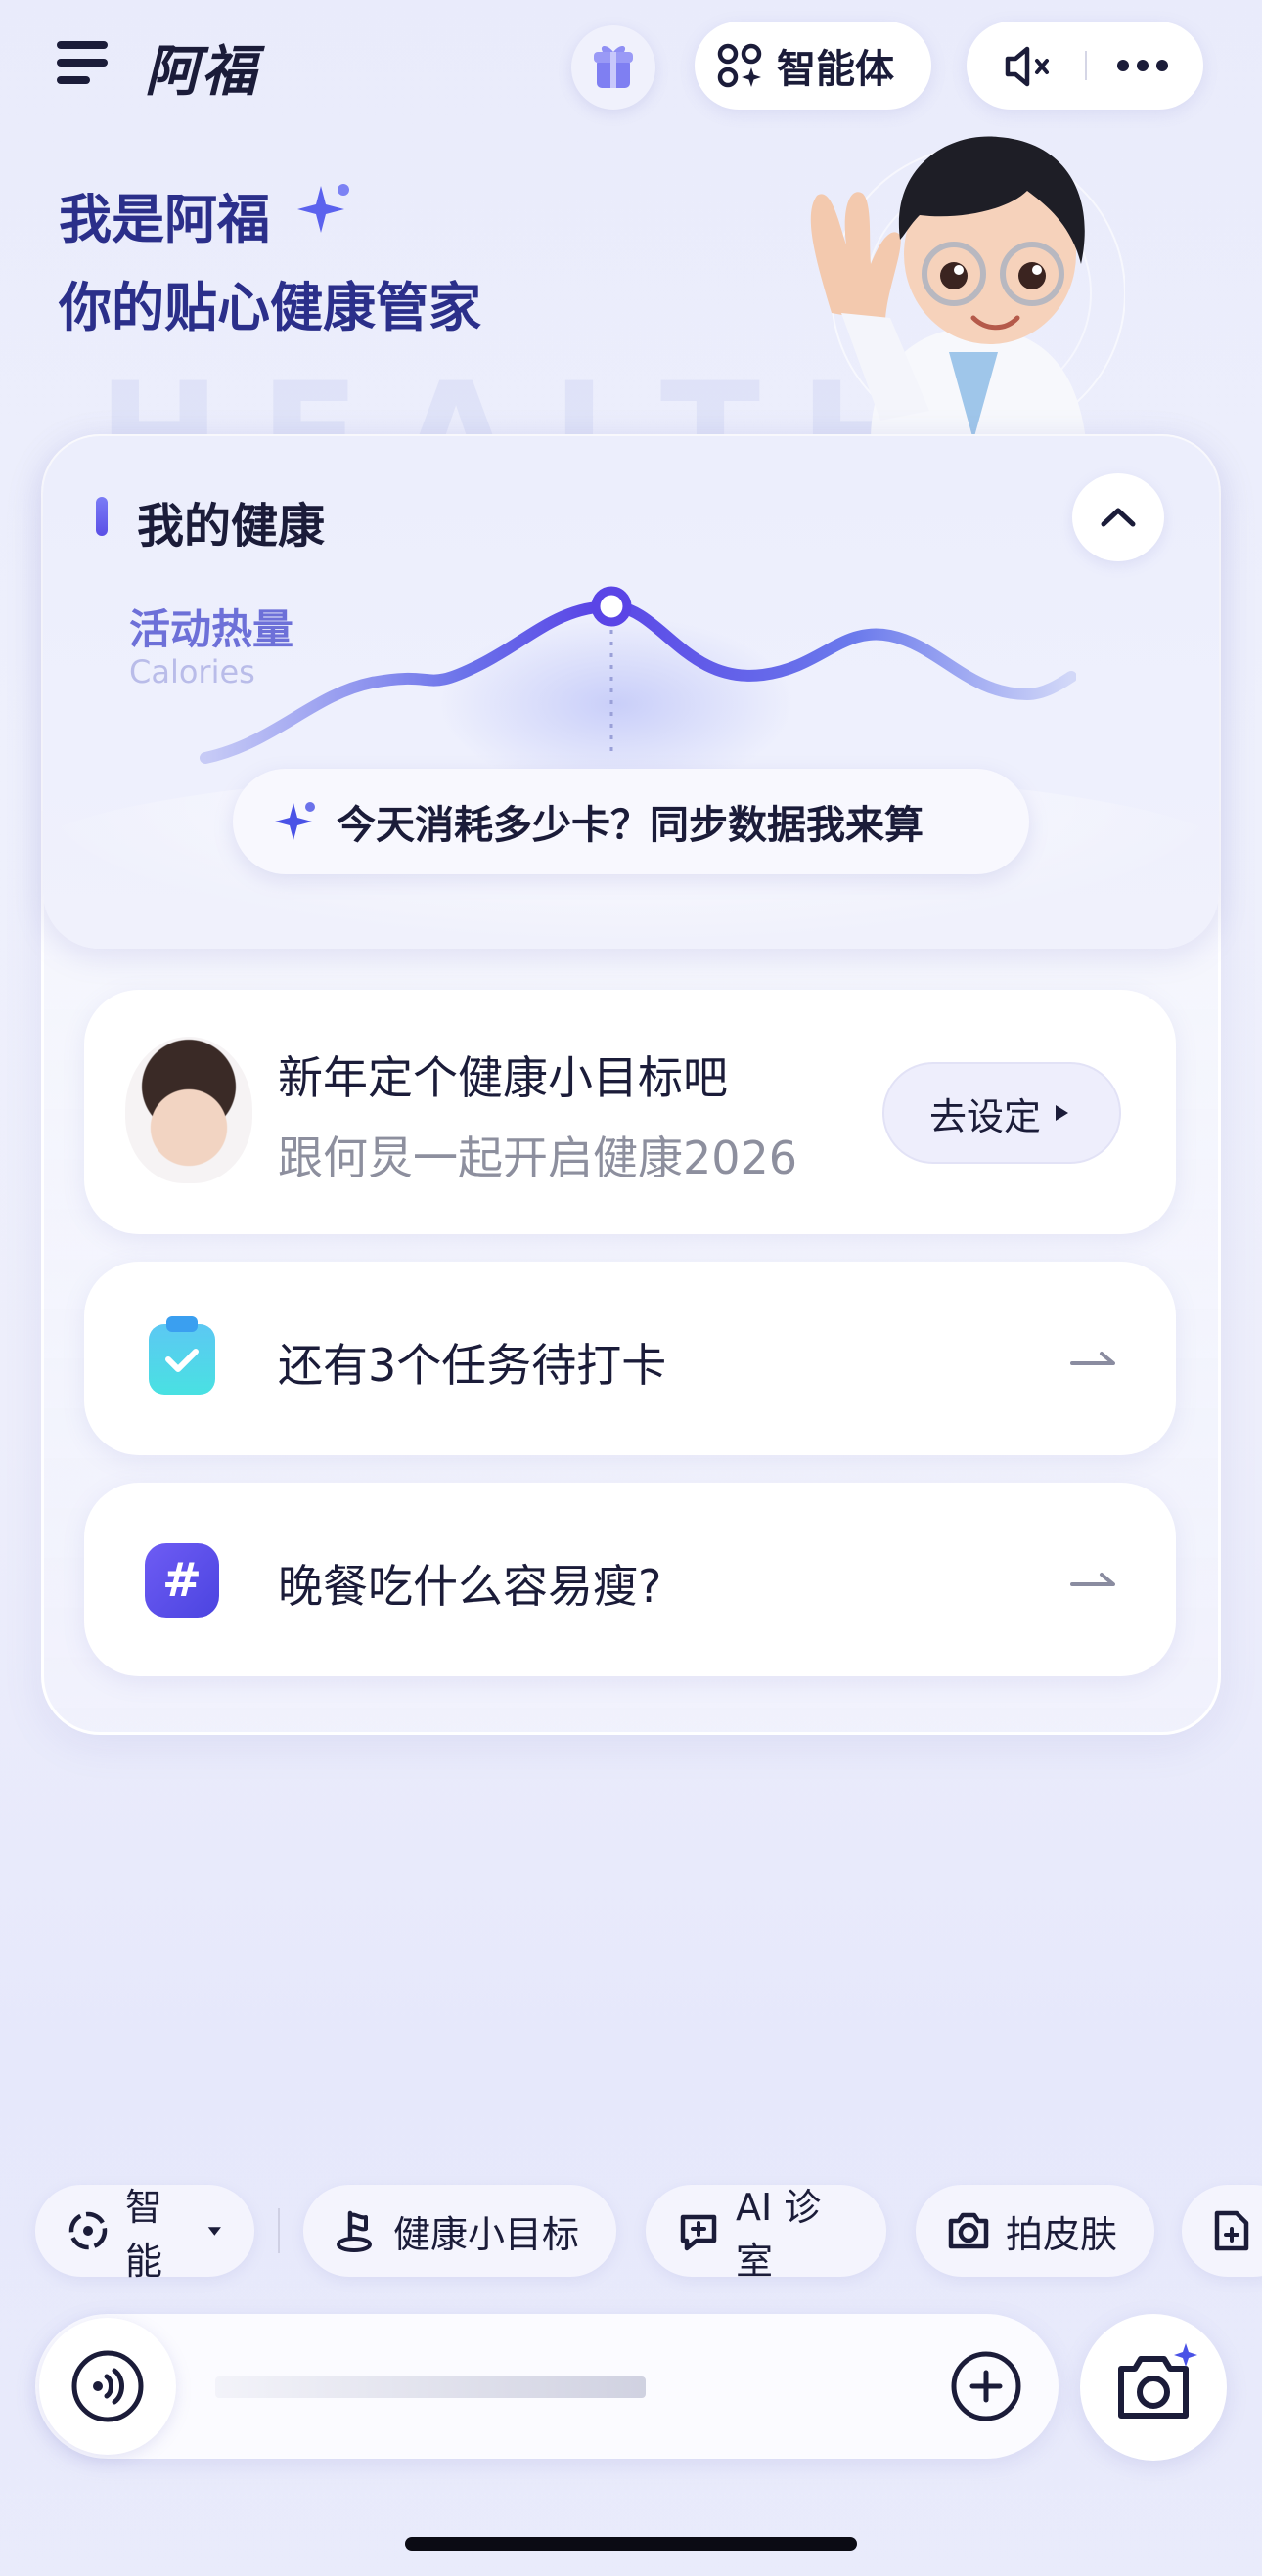 The width and height of the screenshot is (1262, 2576). I want to click on skin-photo-chip: 拍皮肤, so click(1035, 2231).